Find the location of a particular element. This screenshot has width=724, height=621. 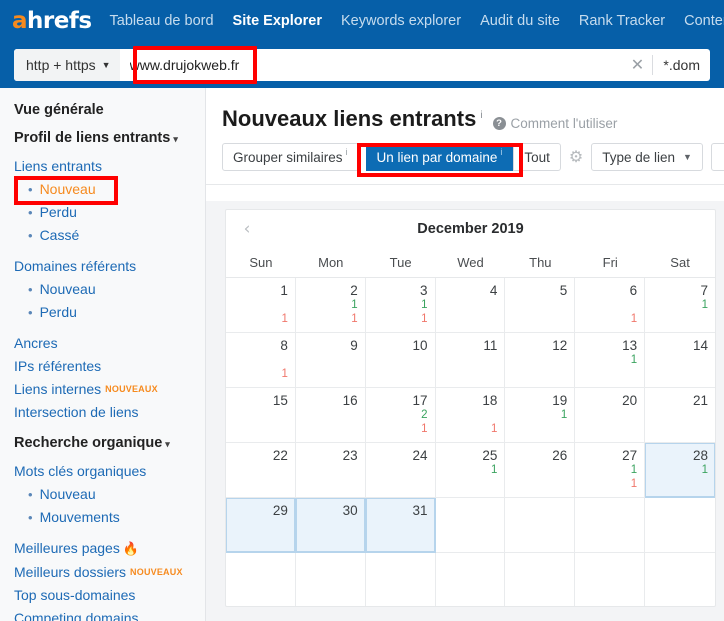

info-icon: i is located at coordinates (481, 115).